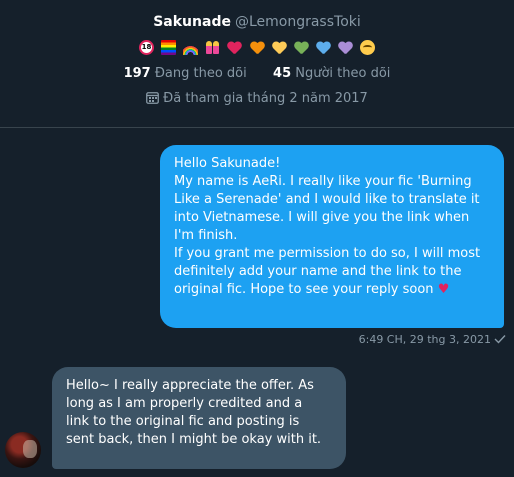 This screenshot has height=477, width=514. I want to click on no-under-18-icon, so click(147, 47).